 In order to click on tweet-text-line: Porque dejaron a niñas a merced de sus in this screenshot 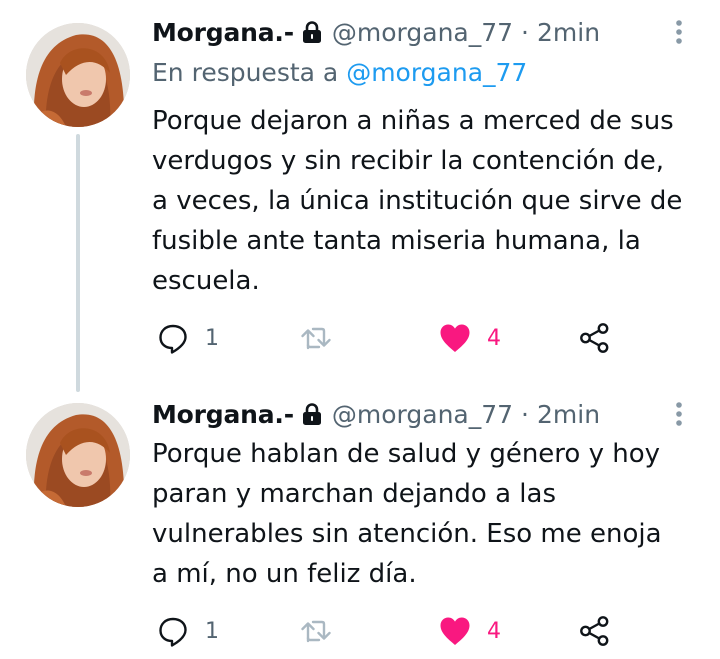, I will do `click(413, 121)`.